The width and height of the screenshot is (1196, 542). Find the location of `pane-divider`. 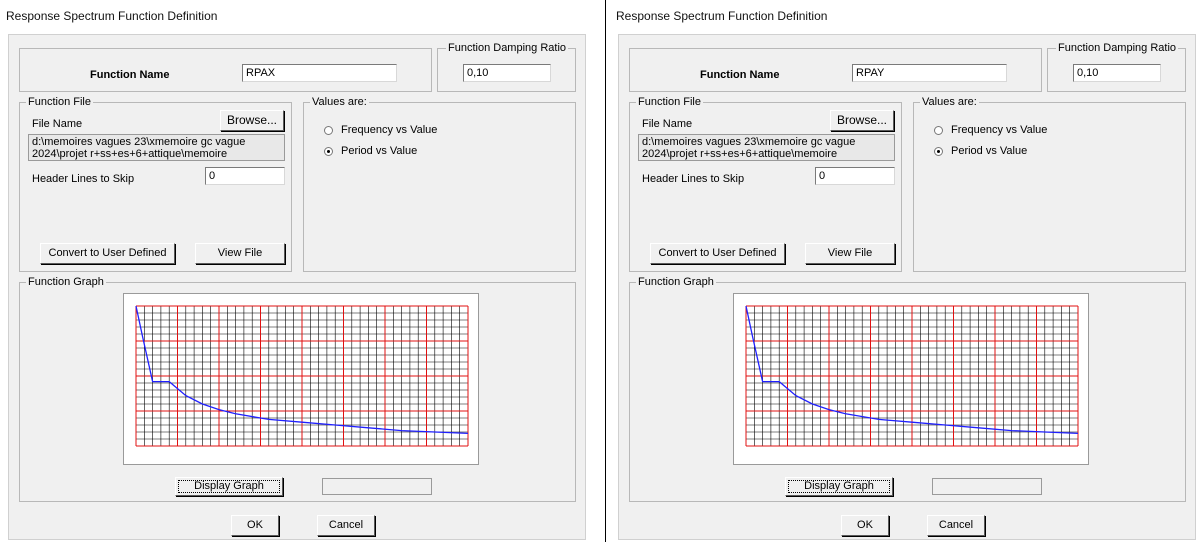

pane-divider is located at coordinates (605, 271).